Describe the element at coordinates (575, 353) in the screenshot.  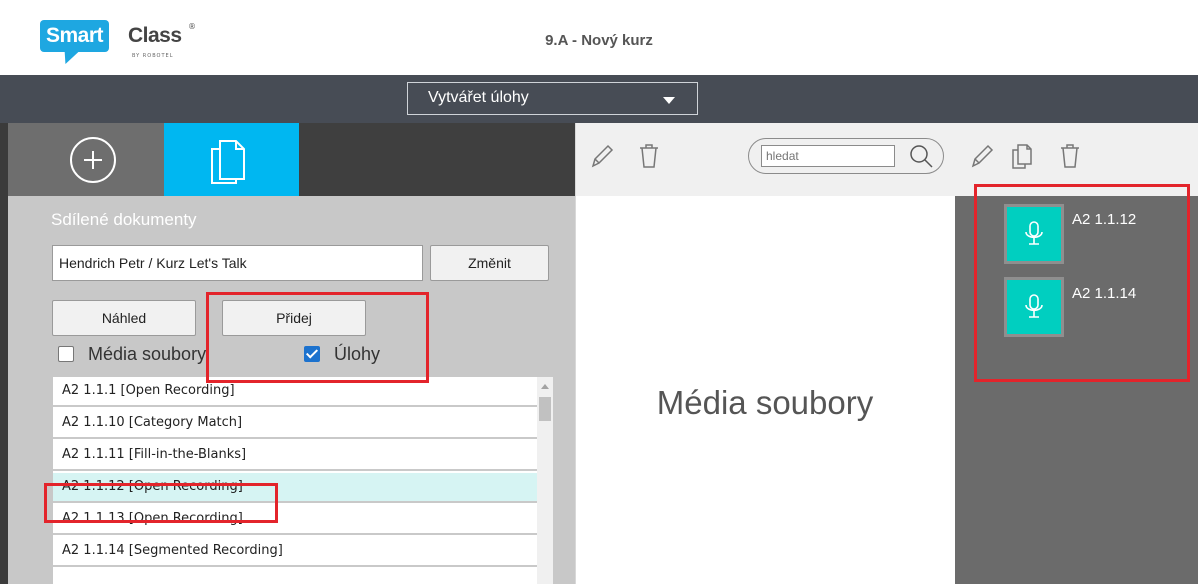
I see `panel-divider` at that location.